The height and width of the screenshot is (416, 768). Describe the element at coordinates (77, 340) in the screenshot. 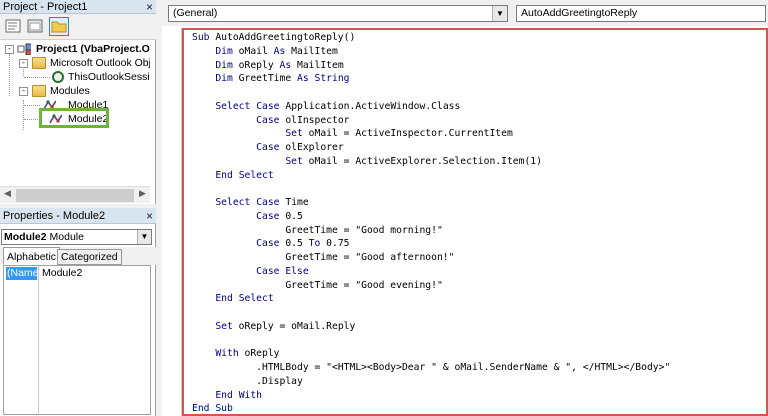

I see `properties-grid: (Name) Module2` at that location.